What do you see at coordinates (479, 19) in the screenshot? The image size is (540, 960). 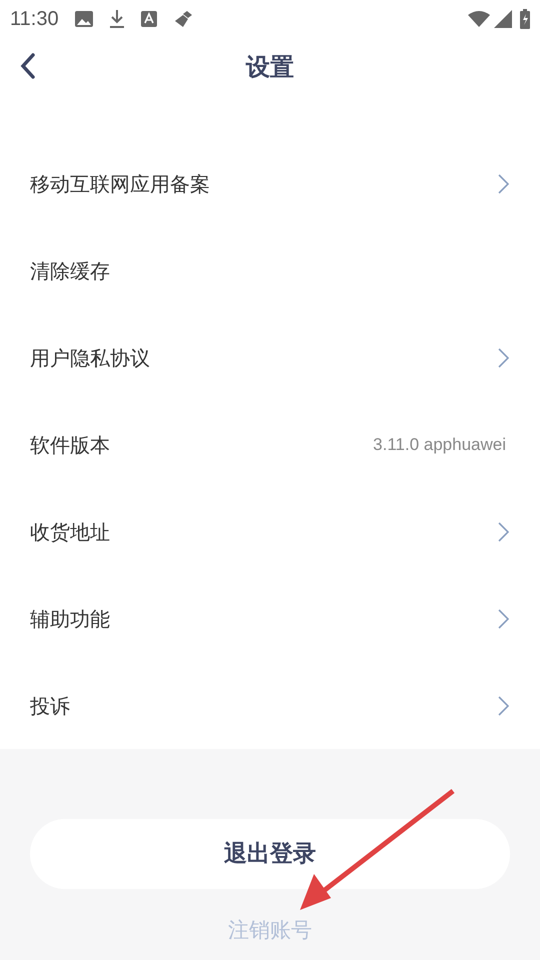 I see `wifi-icon` at bounding box center [479, 19].